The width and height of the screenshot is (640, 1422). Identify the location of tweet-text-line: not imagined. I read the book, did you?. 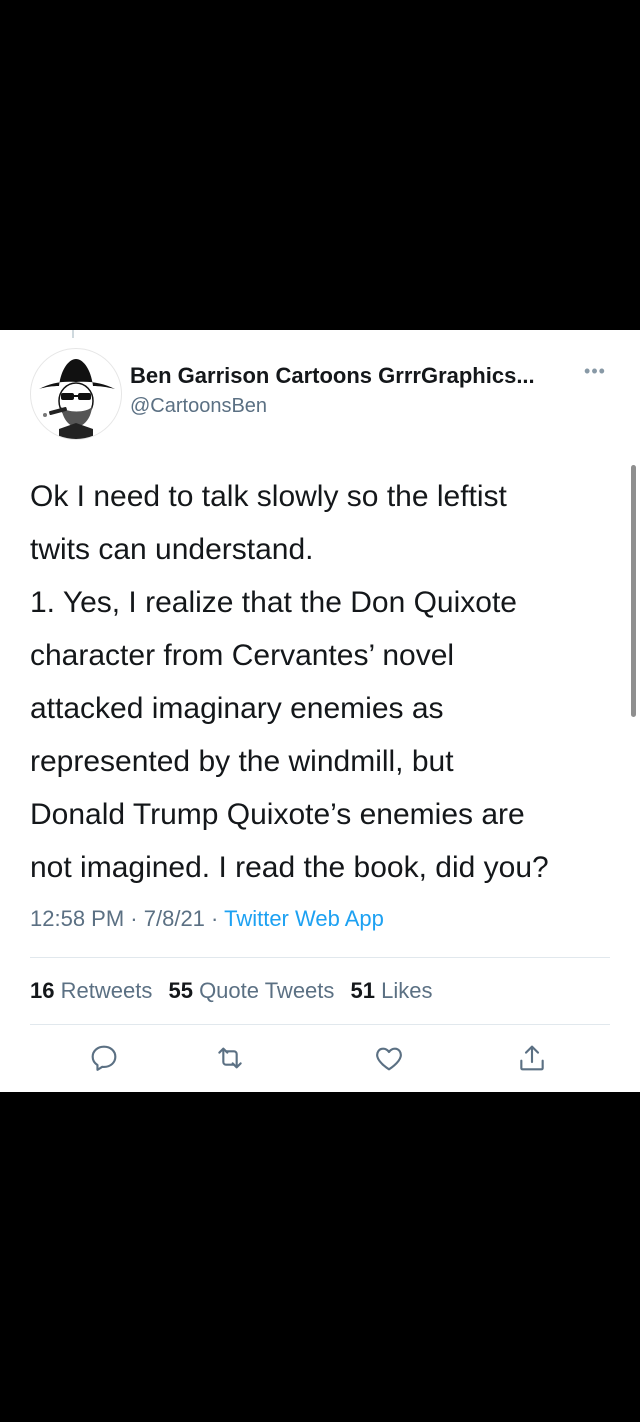
(289, 867).